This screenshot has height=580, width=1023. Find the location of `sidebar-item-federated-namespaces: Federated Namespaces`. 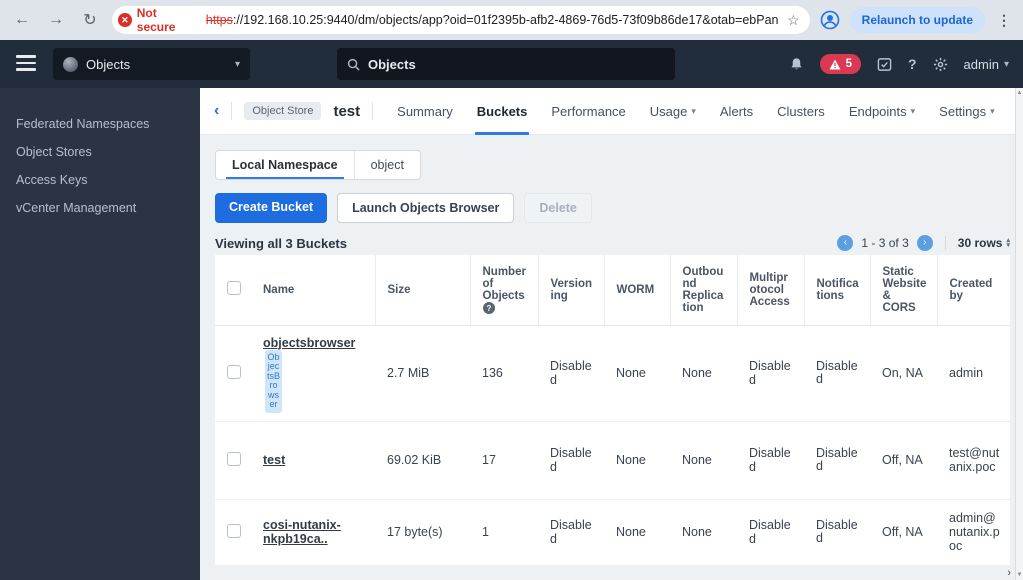

sidebar-item-federated-namespaces: Federated Namespaces is located at coordinates (100, 124).